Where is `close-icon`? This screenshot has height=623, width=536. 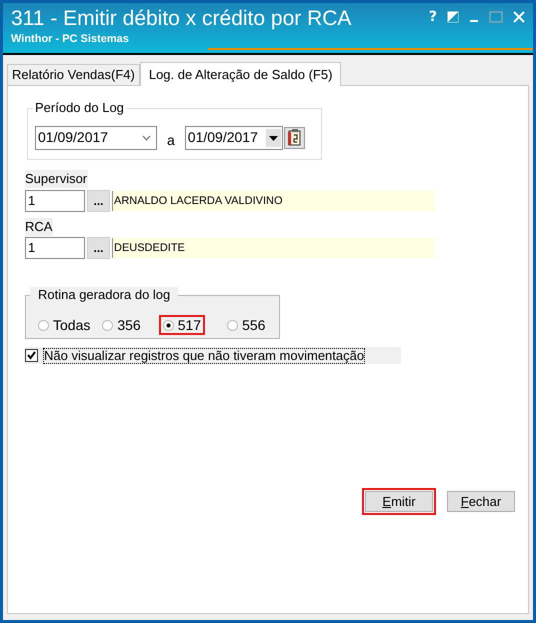
close-icon is located at coordinates (519, 17).